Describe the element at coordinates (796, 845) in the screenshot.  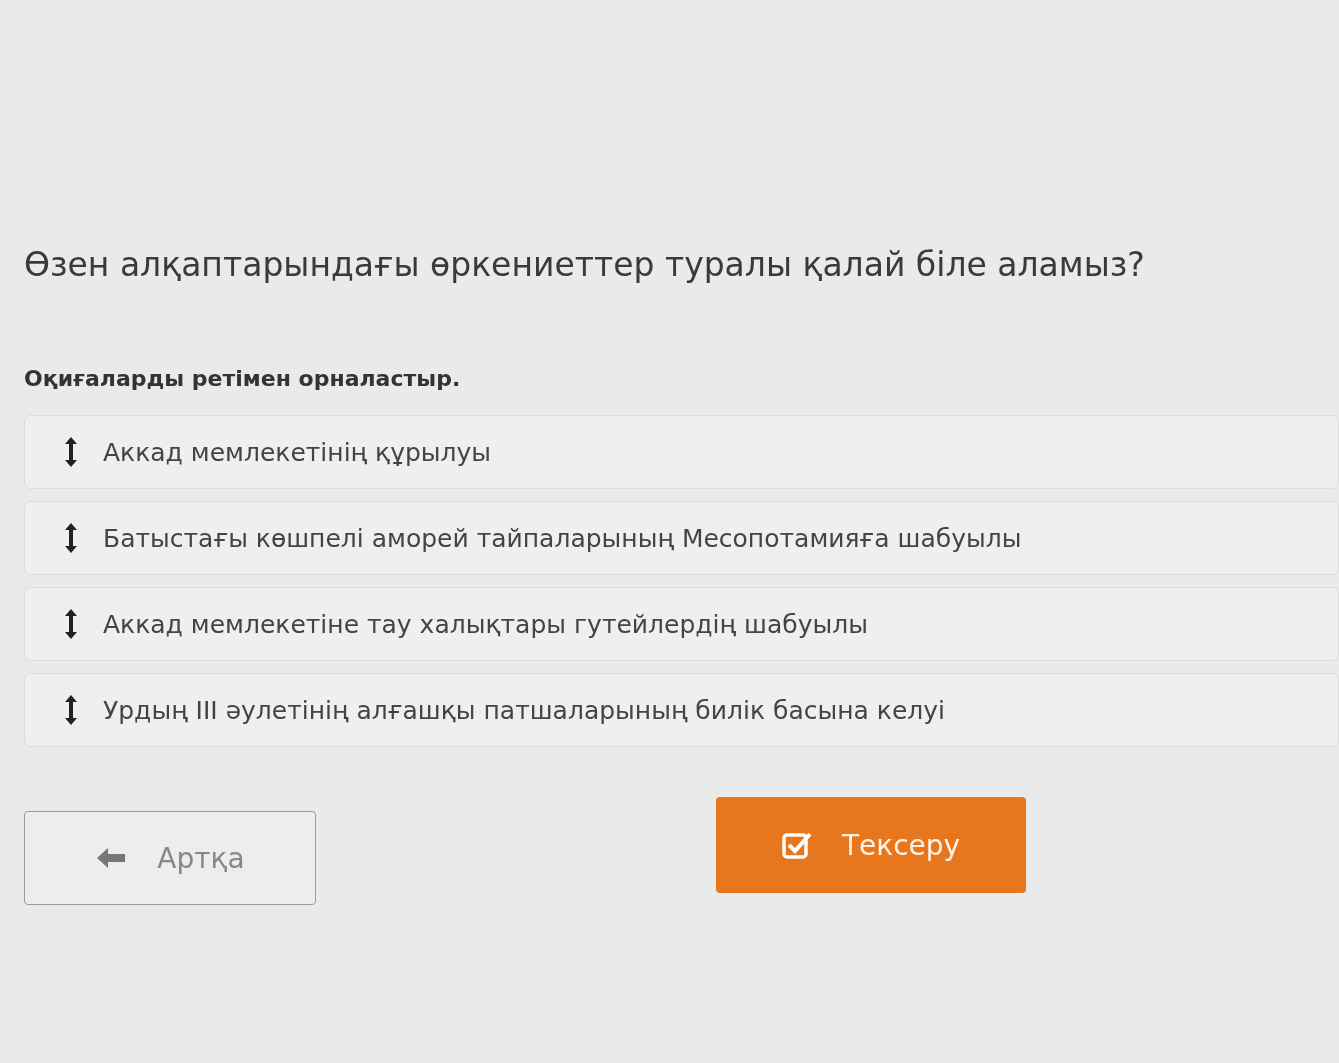
I see `checkbox-icon` at that location.